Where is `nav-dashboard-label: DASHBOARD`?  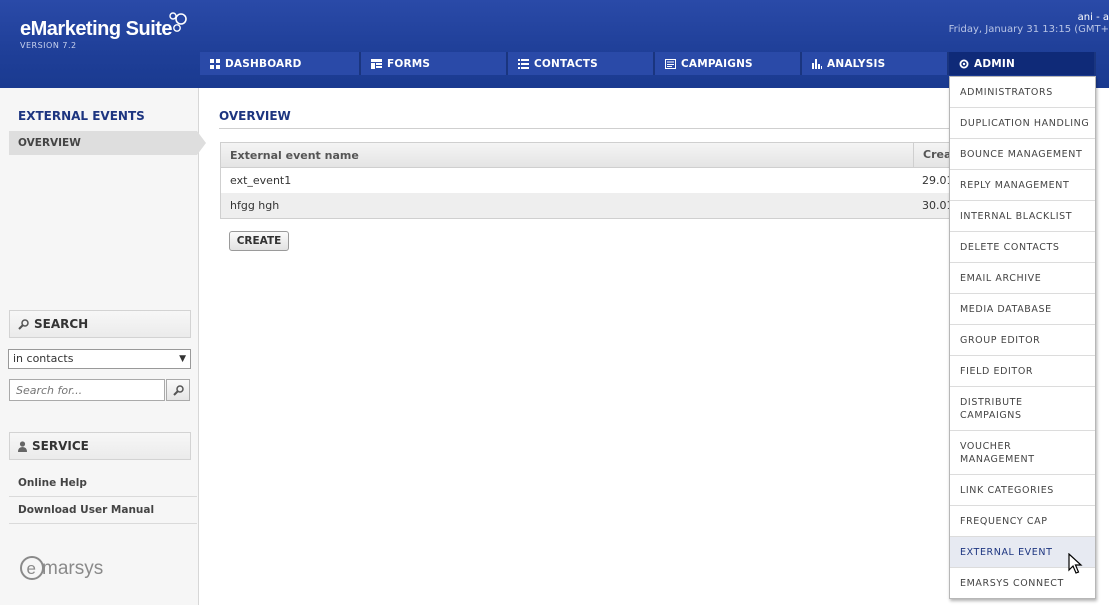 nav-dashboard-label: DASHBOARD is located at coordinates (263, 63).